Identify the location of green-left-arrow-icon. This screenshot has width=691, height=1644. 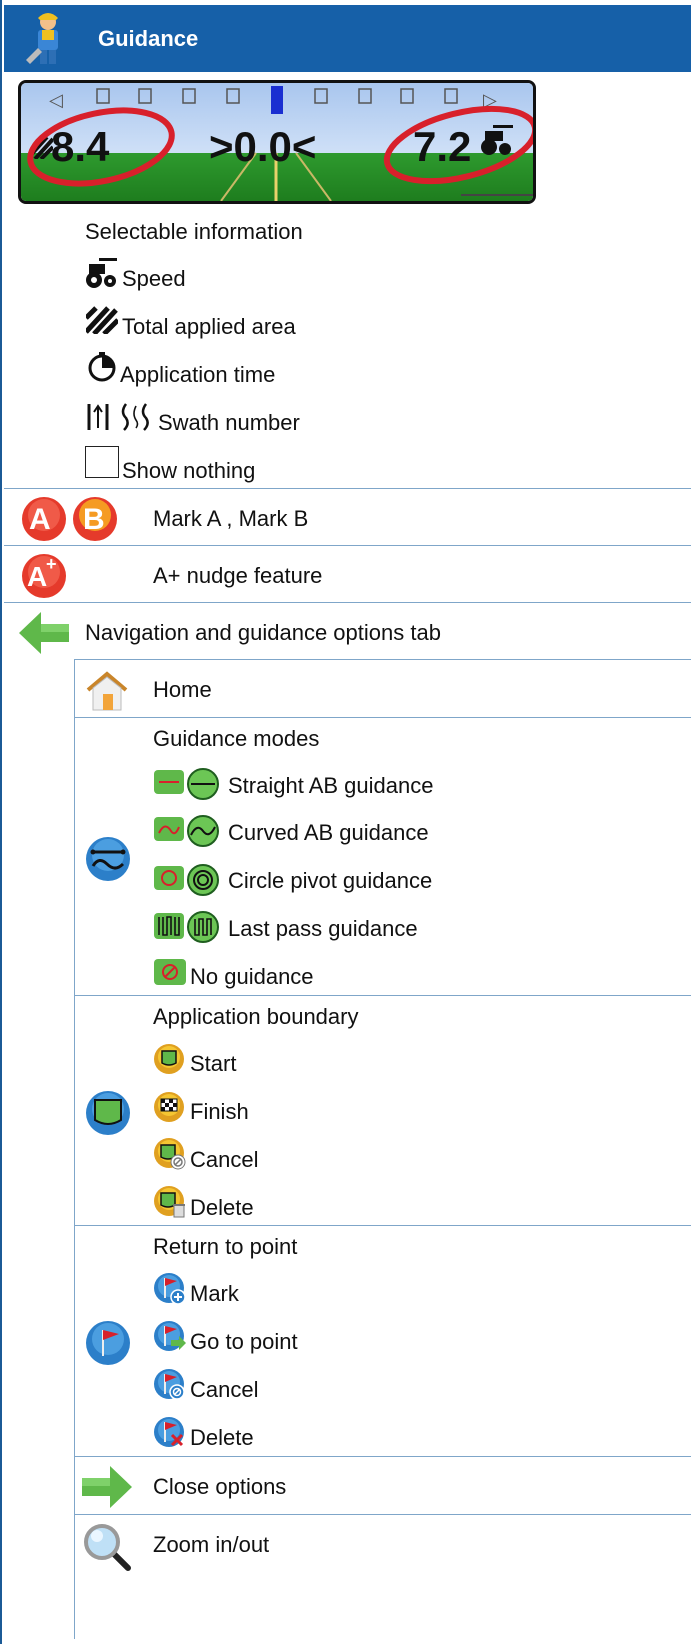
(44, 633).